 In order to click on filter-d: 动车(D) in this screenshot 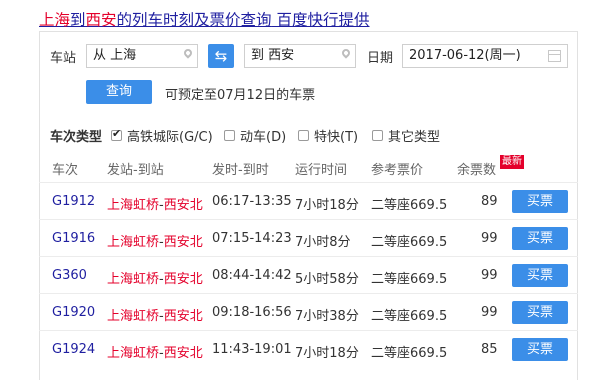, I will do `click(255, 135)`.